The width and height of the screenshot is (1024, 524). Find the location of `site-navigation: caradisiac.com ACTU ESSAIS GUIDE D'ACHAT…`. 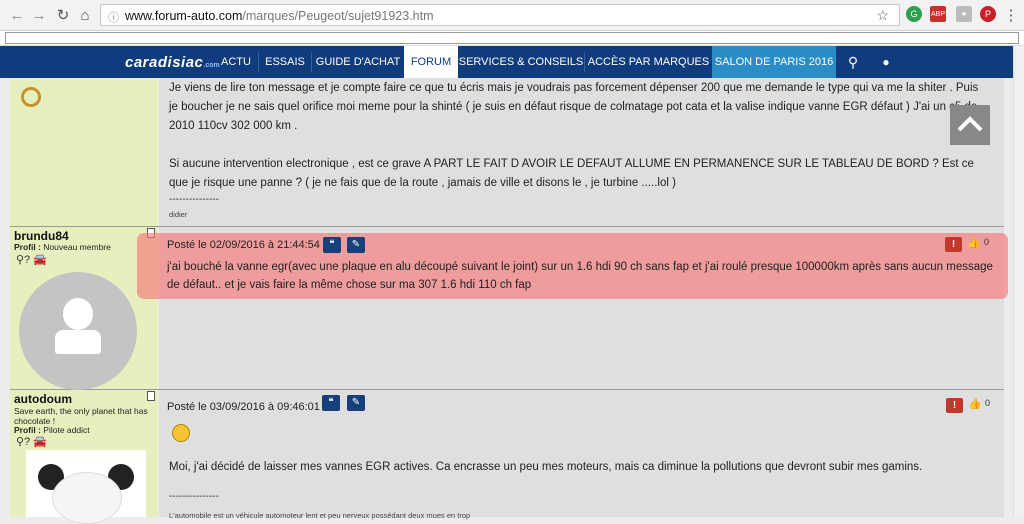

site-navigation: caradisiac.com ACTU ESSAIS GUIDE D'ACHAT… is located at coordinates (512, 62).